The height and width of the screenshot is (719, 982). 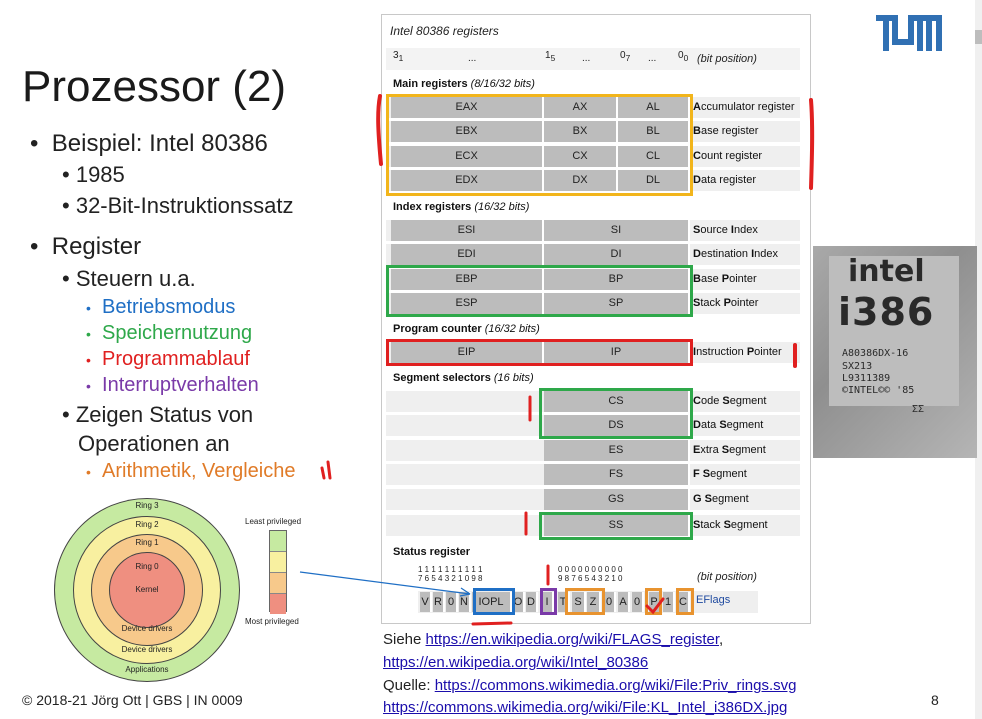 What do you see at coordinates (180, 385) in the screenshot?
I see `bullet-text: Interruptverhalten` at bounding box center [180, 385].